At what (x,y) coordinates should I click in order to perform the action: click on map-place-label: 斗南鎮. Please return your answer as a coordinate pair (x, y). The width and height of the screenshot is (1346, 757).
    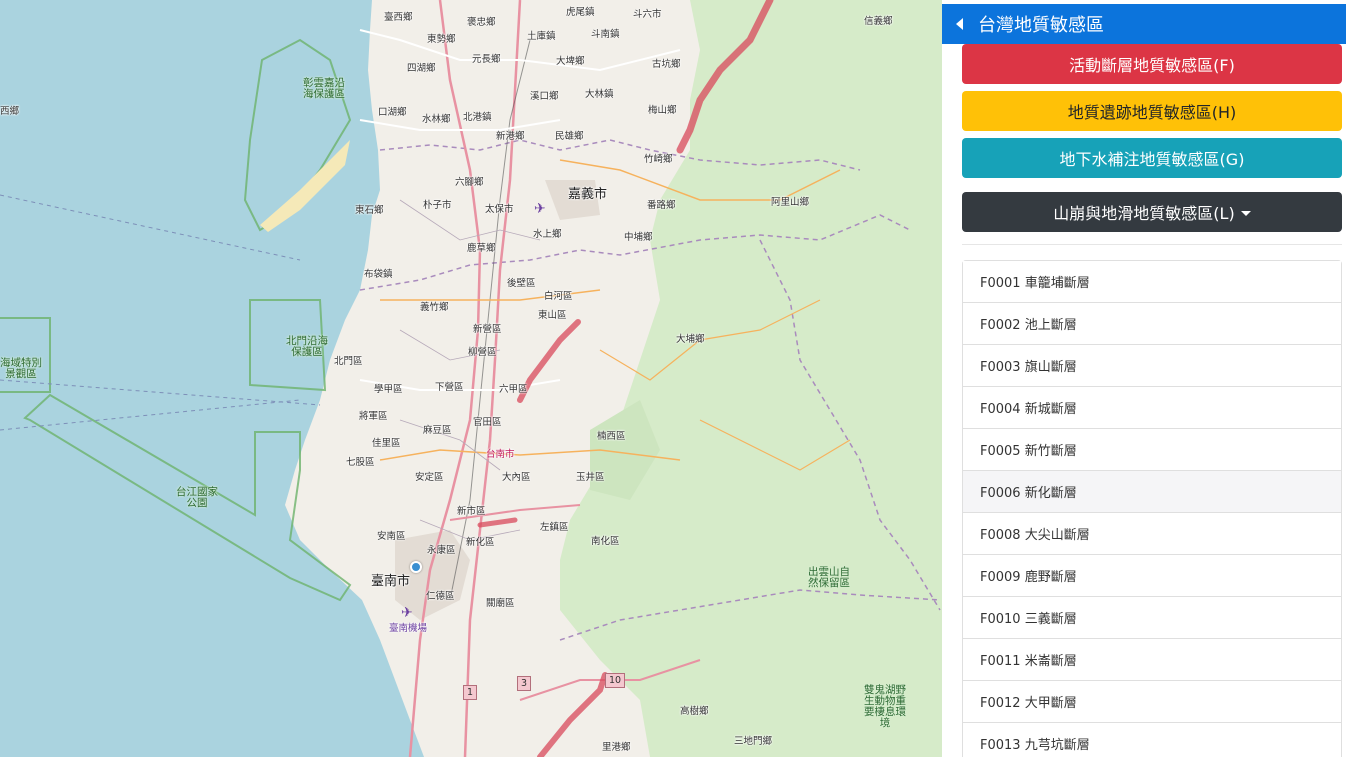
    Looking at the image, I should click on (605, 34).